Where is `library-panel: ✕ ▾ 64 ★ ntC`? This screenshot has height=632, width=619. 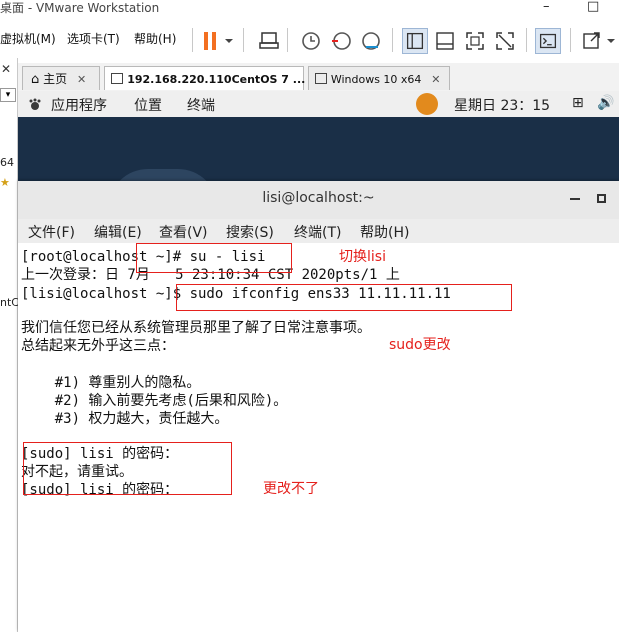 library-panel: ✕ ▾ 64 ★ ntC is located at coordinates (9, 345).